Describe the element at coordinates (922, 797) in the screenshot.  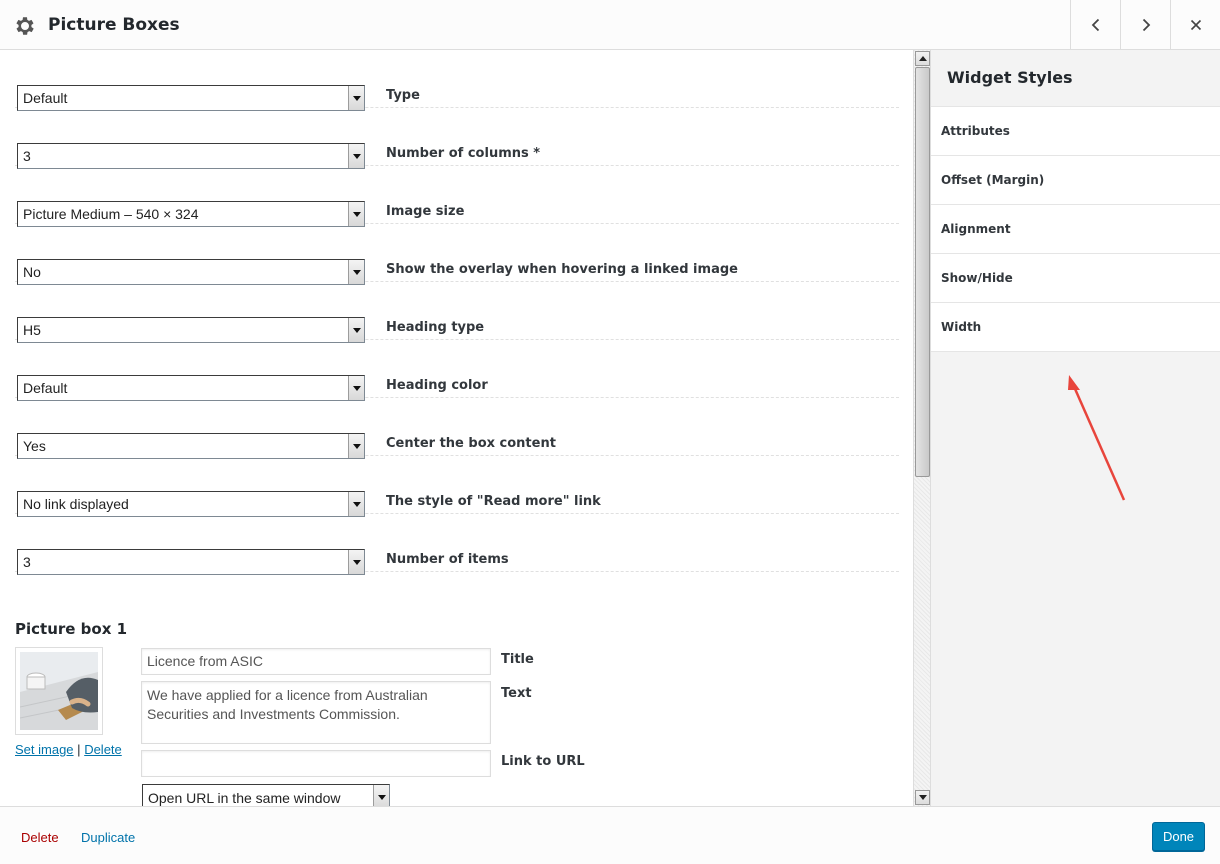
I see `scroll-down-arrow-icon` at that location.